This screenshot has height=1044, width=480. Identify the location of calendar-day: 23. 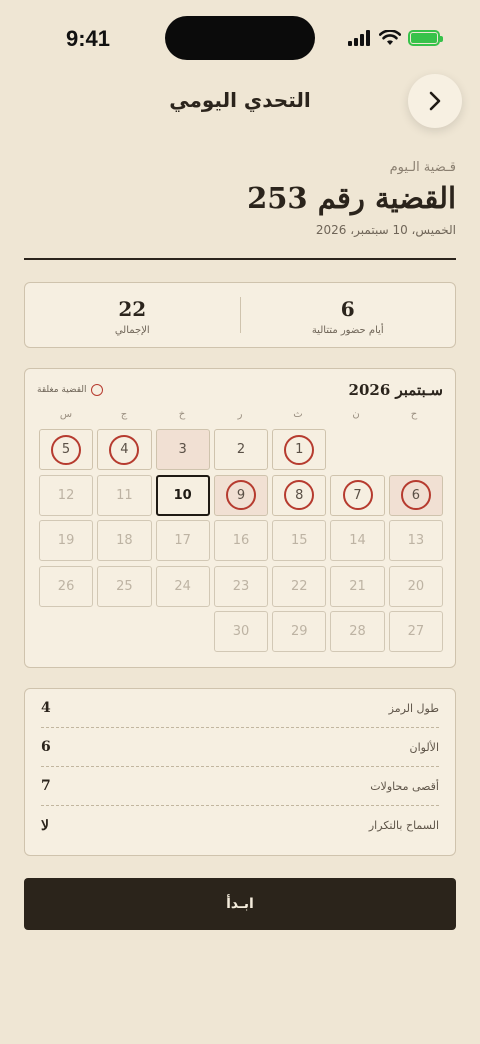
(241, 586).